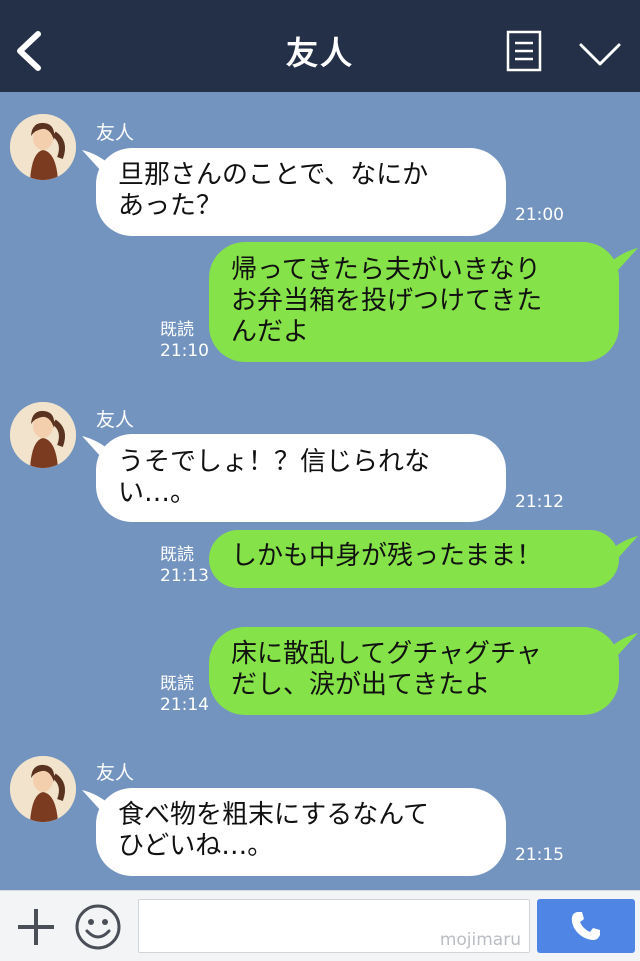 The height and width of the screenshot is (961, 640). I want to click on message-line: 床に散乱してグチャグチャ, so click(386, 654).